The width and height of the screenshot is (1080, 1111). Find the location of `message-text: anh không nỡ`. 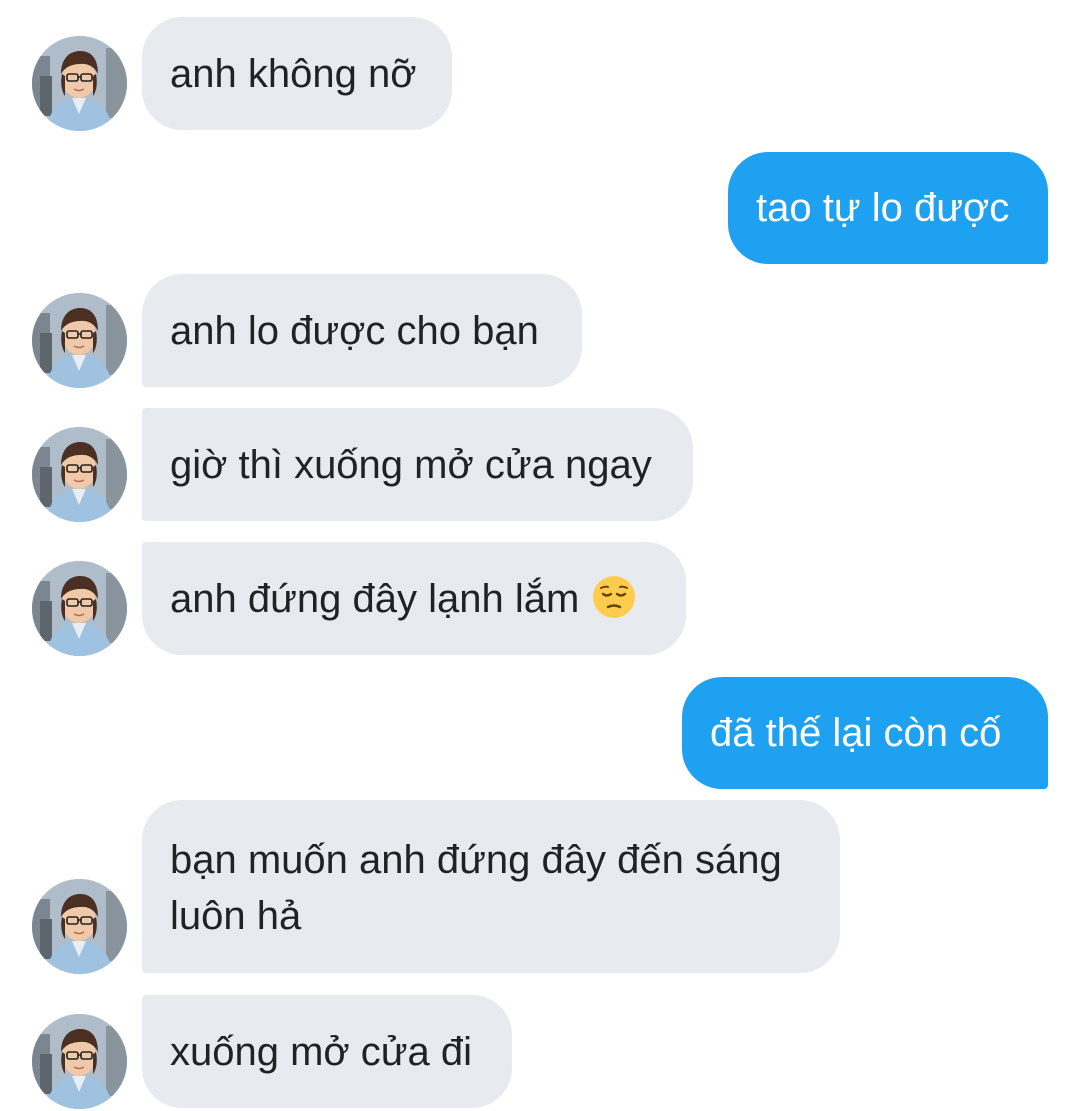

message-text: anh không nỡ is located at coordinates (293, 73).